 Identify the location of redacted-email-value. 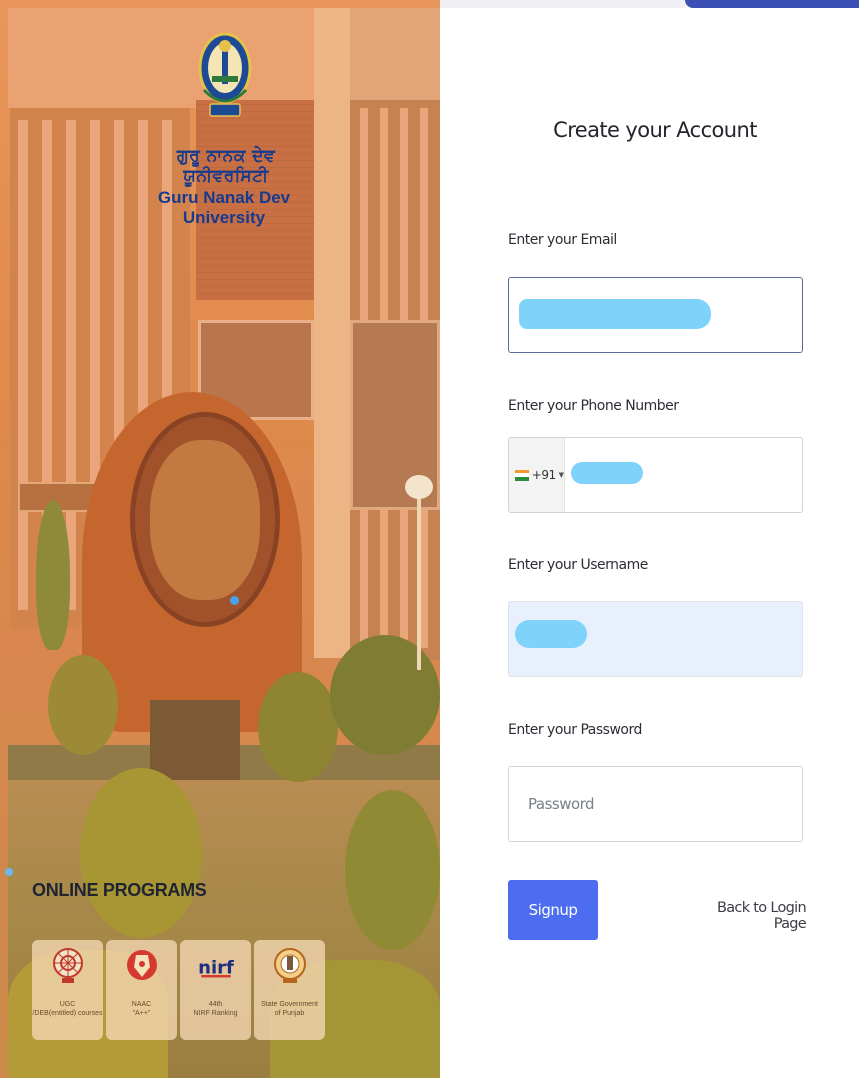
(615, 314).